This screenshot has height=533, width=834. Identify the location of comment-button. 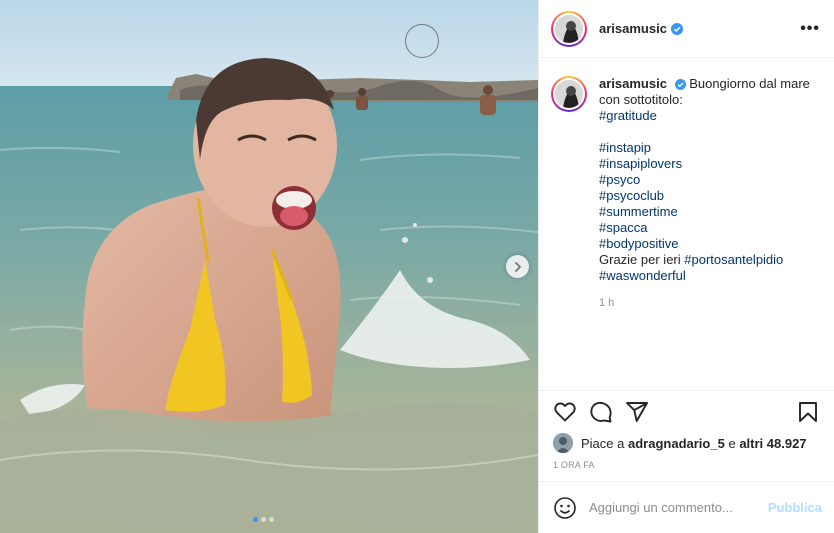
(601, 412).